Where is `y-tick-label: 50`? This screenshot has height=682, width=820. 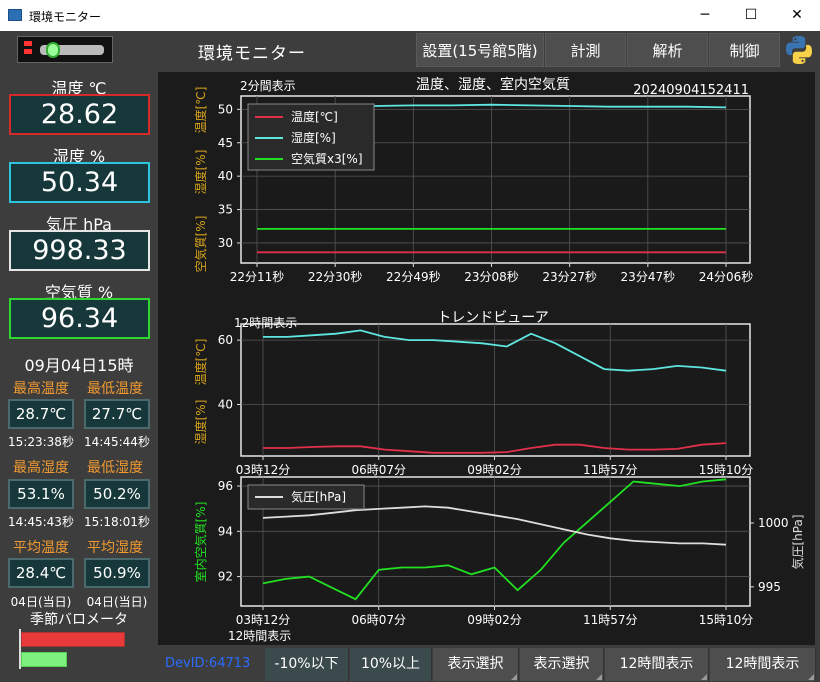
y-tick-label: 50 is located at coordinates (225, 109).